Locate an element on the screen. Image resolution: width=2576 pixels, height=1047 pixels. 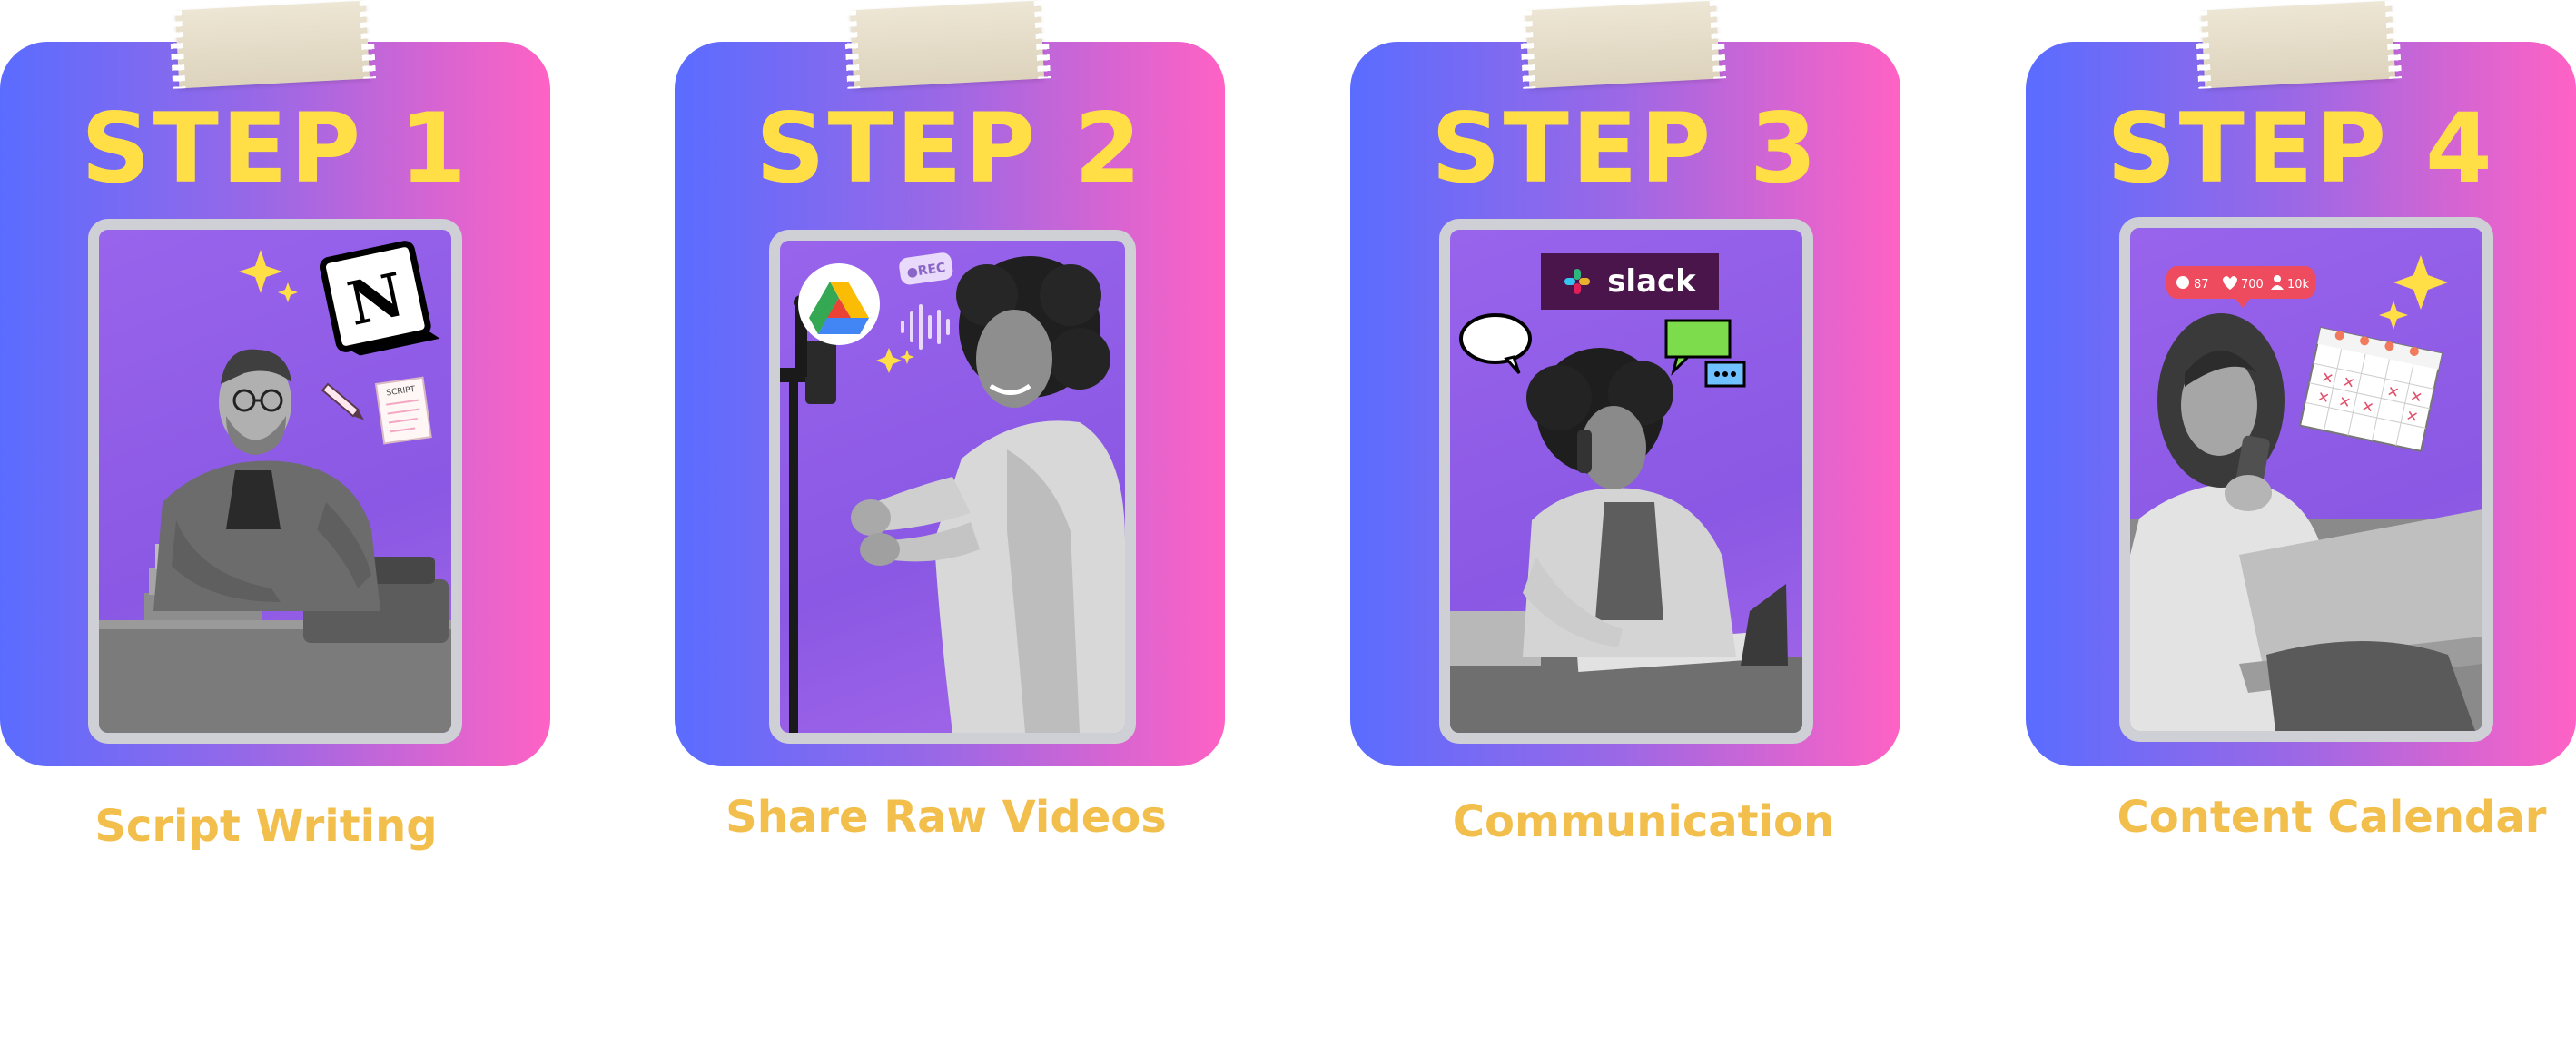
photo-frame: N SCRIPT is located at coordinates (275, 481).